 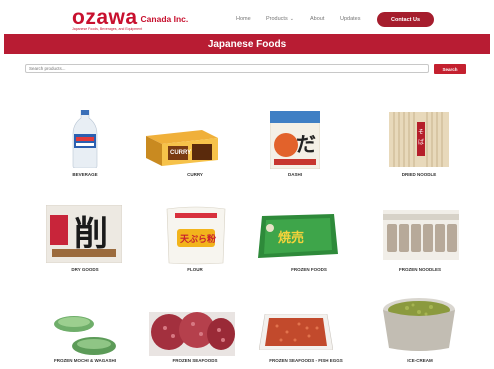 I want to click on category-tile-flour: 天ぷら粉, so click(x=196, y=235).